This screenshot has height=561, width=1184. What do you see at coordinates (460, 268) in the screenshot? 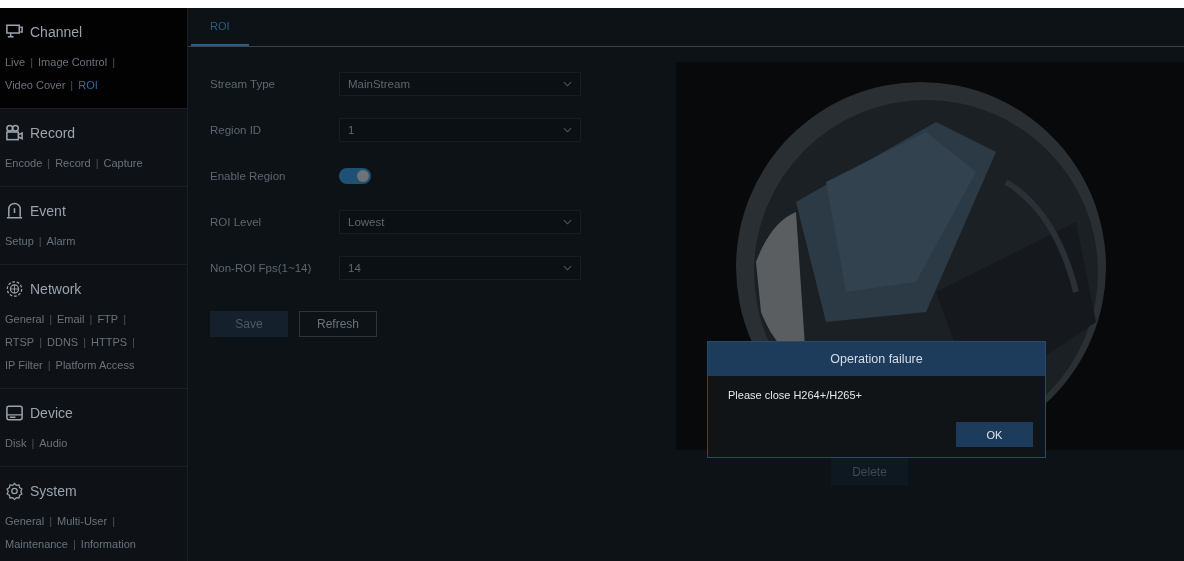
I see `dropdown: 14` at bounding box center [460, 268].